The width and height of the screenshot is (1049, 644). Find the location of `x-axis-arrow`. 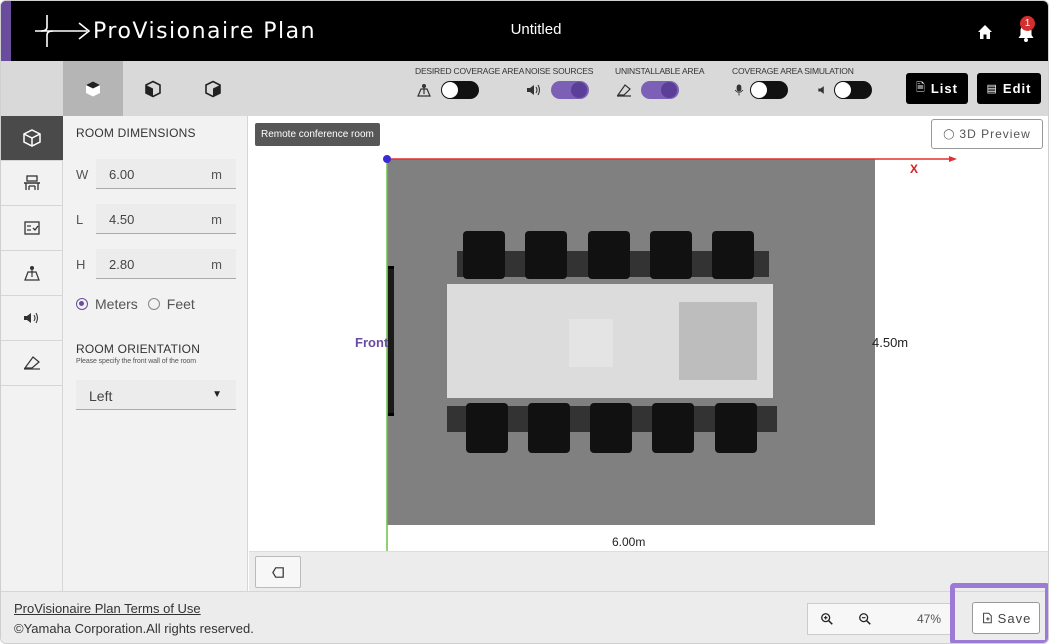

x-axis-arrow is located at coordinates (953, 159).